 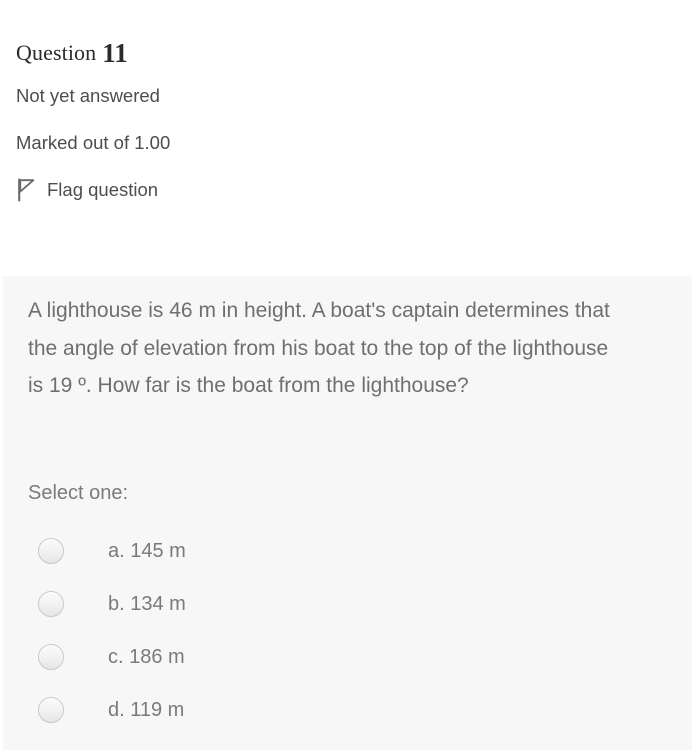 What do you see at coordinates (147, 603) in the screenshot?
I see `answer-label-b: b. 134 m` at bounding box center [147, 603].